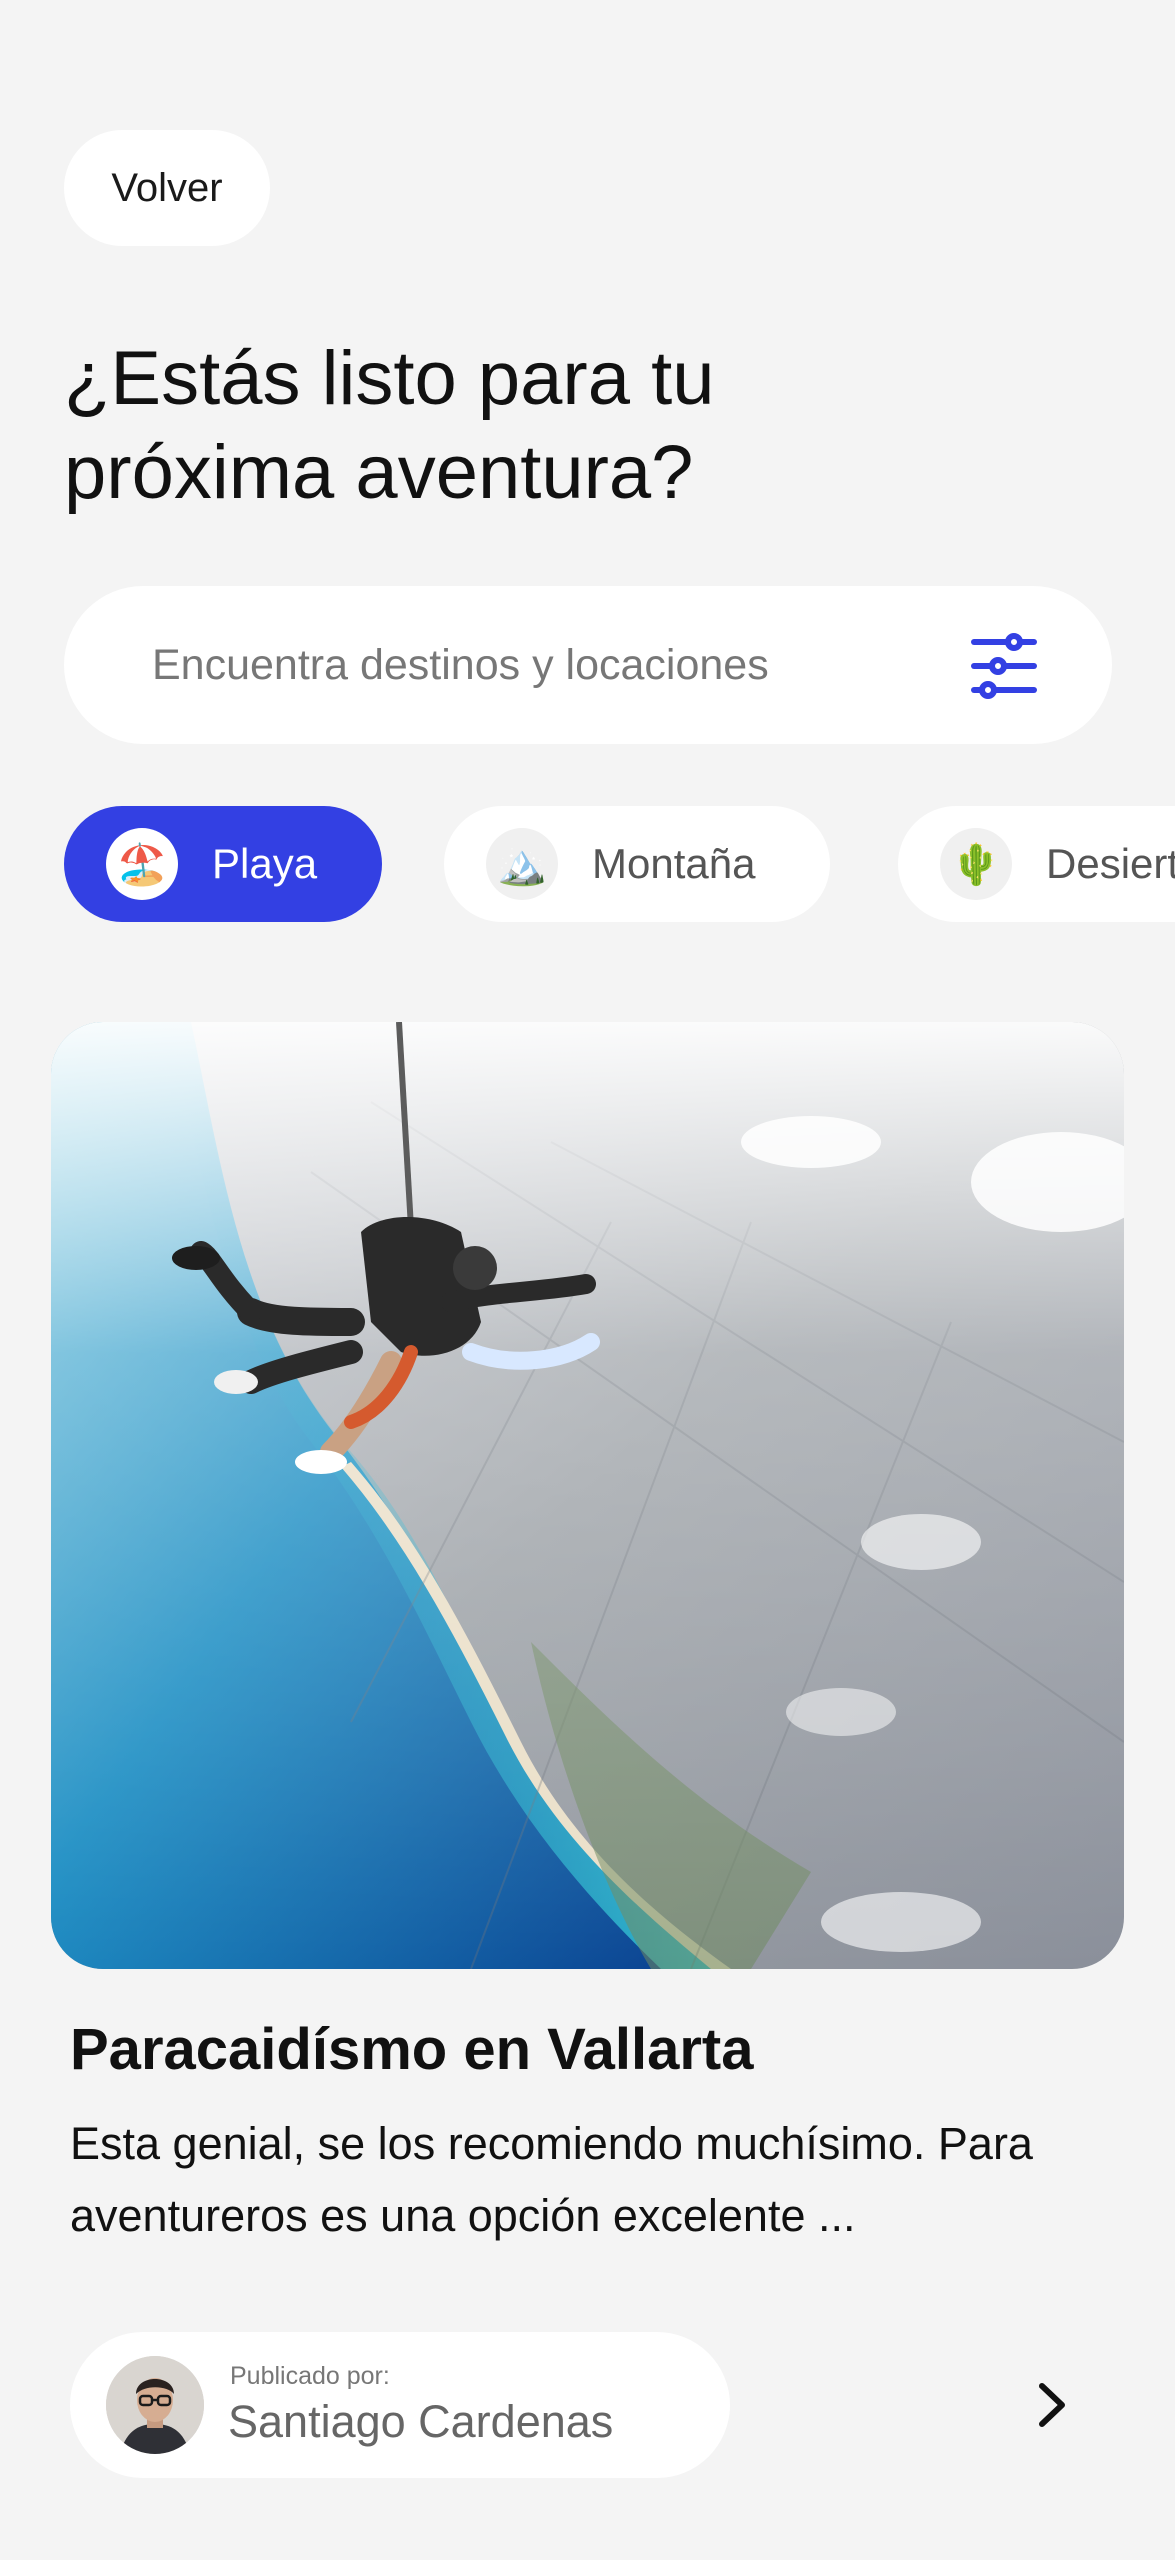  I want to click on card-title: Paracaidísmo en Vallarta, so click(412, 2049).